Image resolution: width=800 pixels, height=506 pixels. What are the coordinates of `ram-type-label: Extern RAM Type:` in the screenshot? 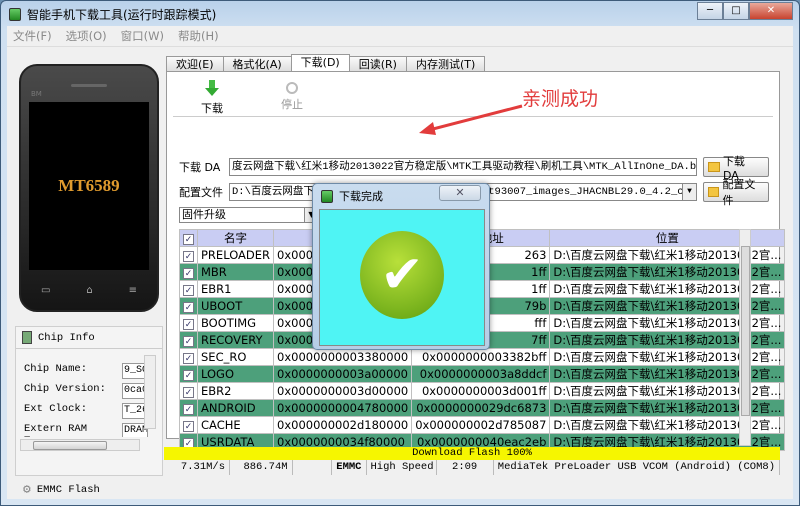 It's located at (56, 430).